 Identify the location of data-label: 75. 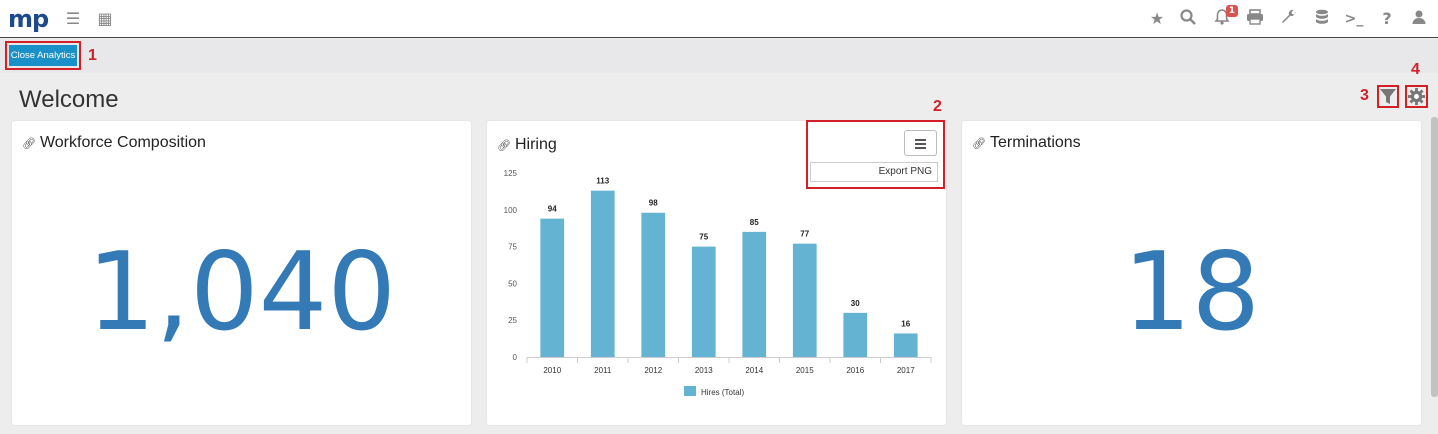
(703, 237).